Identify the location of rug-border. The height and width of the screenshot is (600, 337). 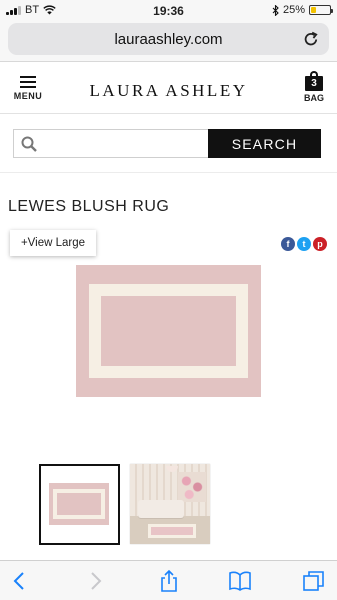
(168, 331).